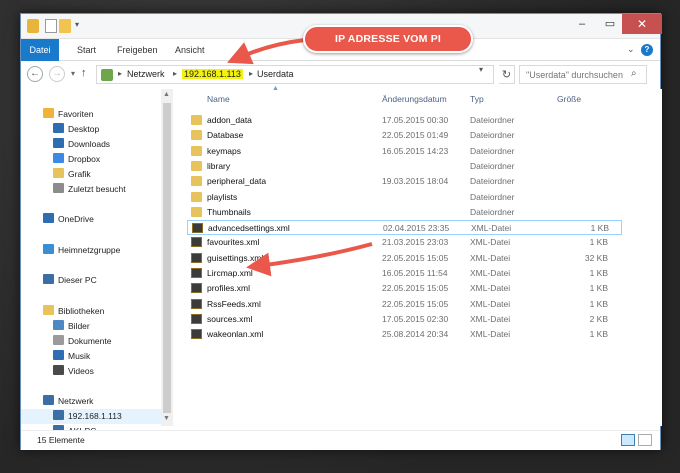  What do you see at coordinates (598, 273) in the screenshot?
I see `file-size: 1 KB` at bounding box center [598, 273].